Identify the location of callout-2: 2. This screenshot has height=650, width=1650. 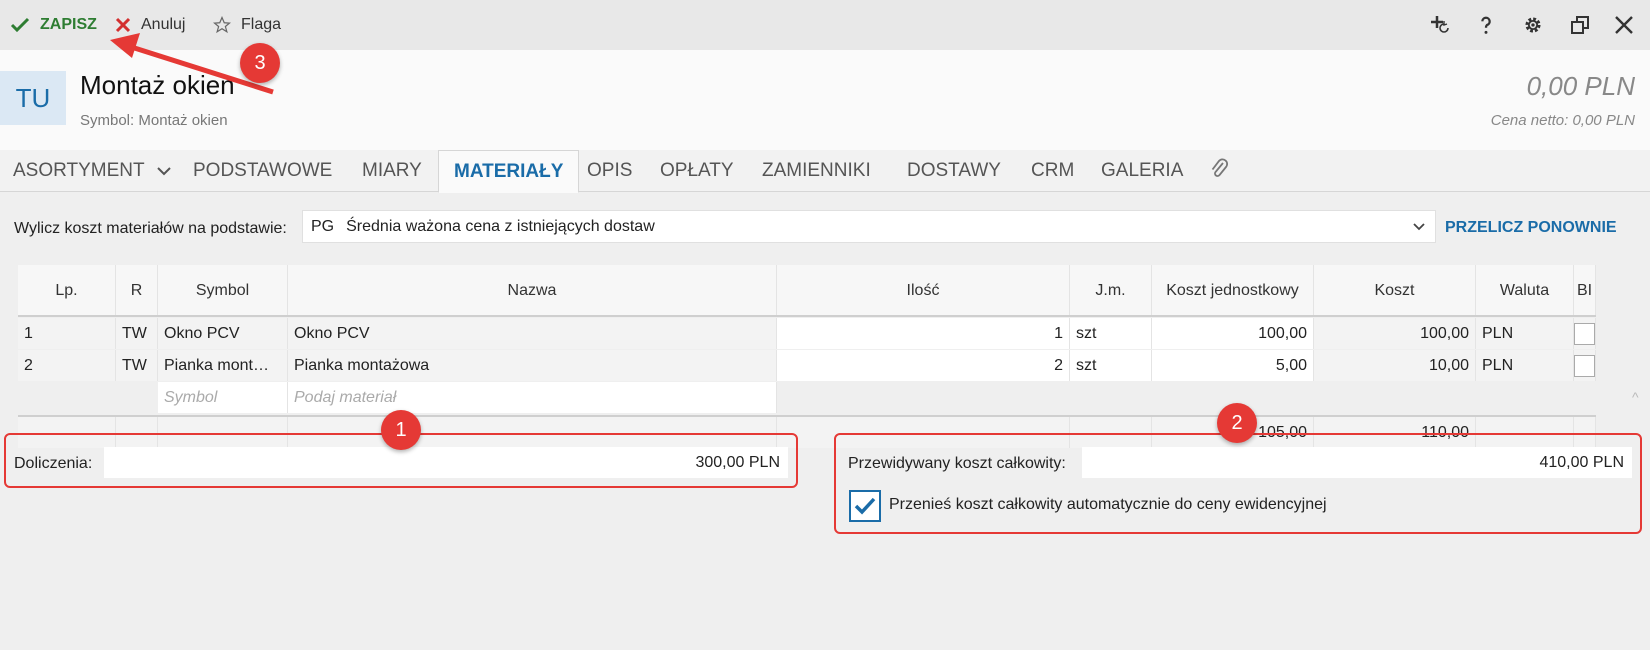
(1237, 423).